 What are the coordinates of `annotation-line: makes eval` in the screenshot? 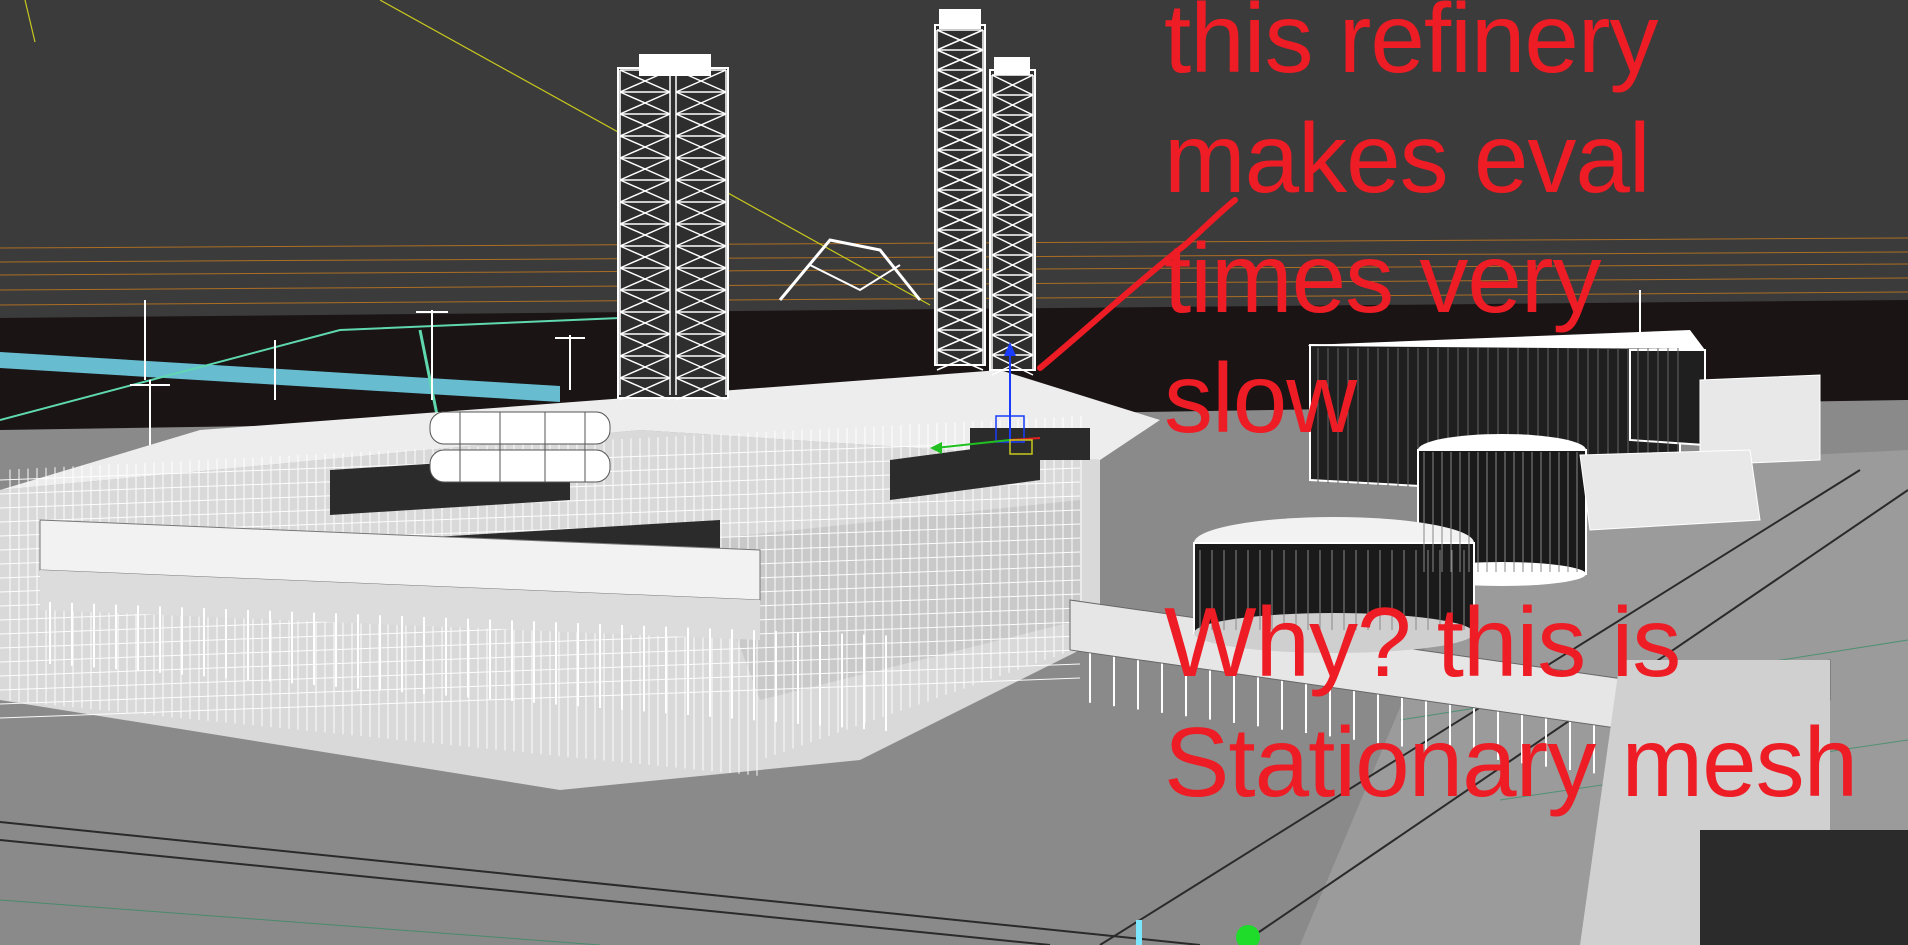 It's located at (1407, 158).